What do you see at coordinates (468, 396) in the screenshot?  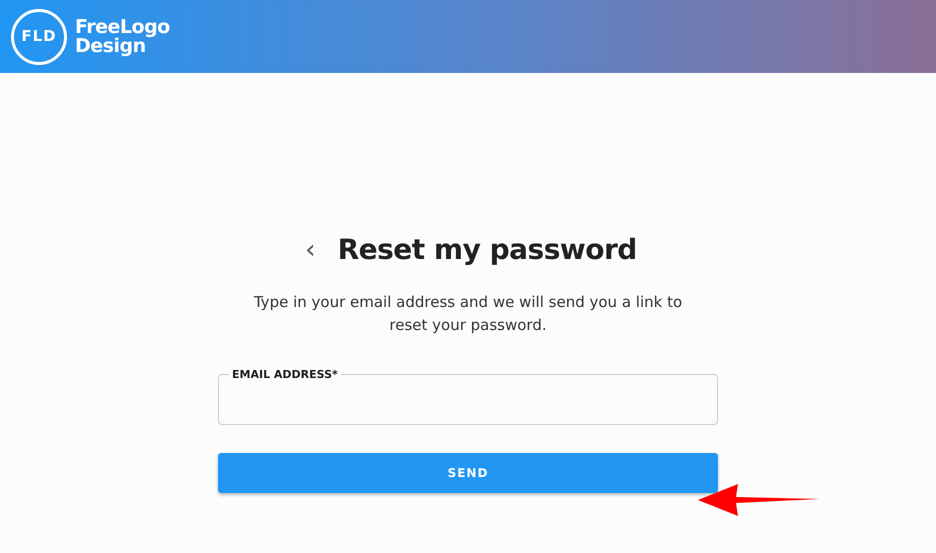 I see `email-field: EMAIL ADDRESS*` at bounding box center [468, 396].